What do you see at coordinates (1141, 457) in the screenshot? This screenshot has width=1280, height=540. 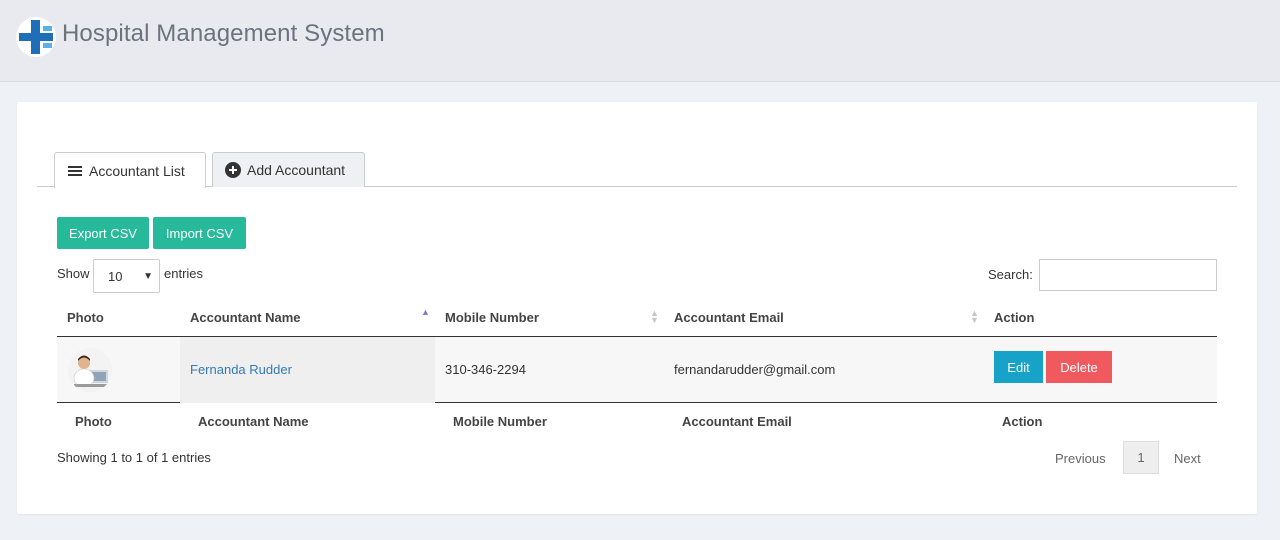 I see `page-1-button: 1` at bounding box center [1141, 457].